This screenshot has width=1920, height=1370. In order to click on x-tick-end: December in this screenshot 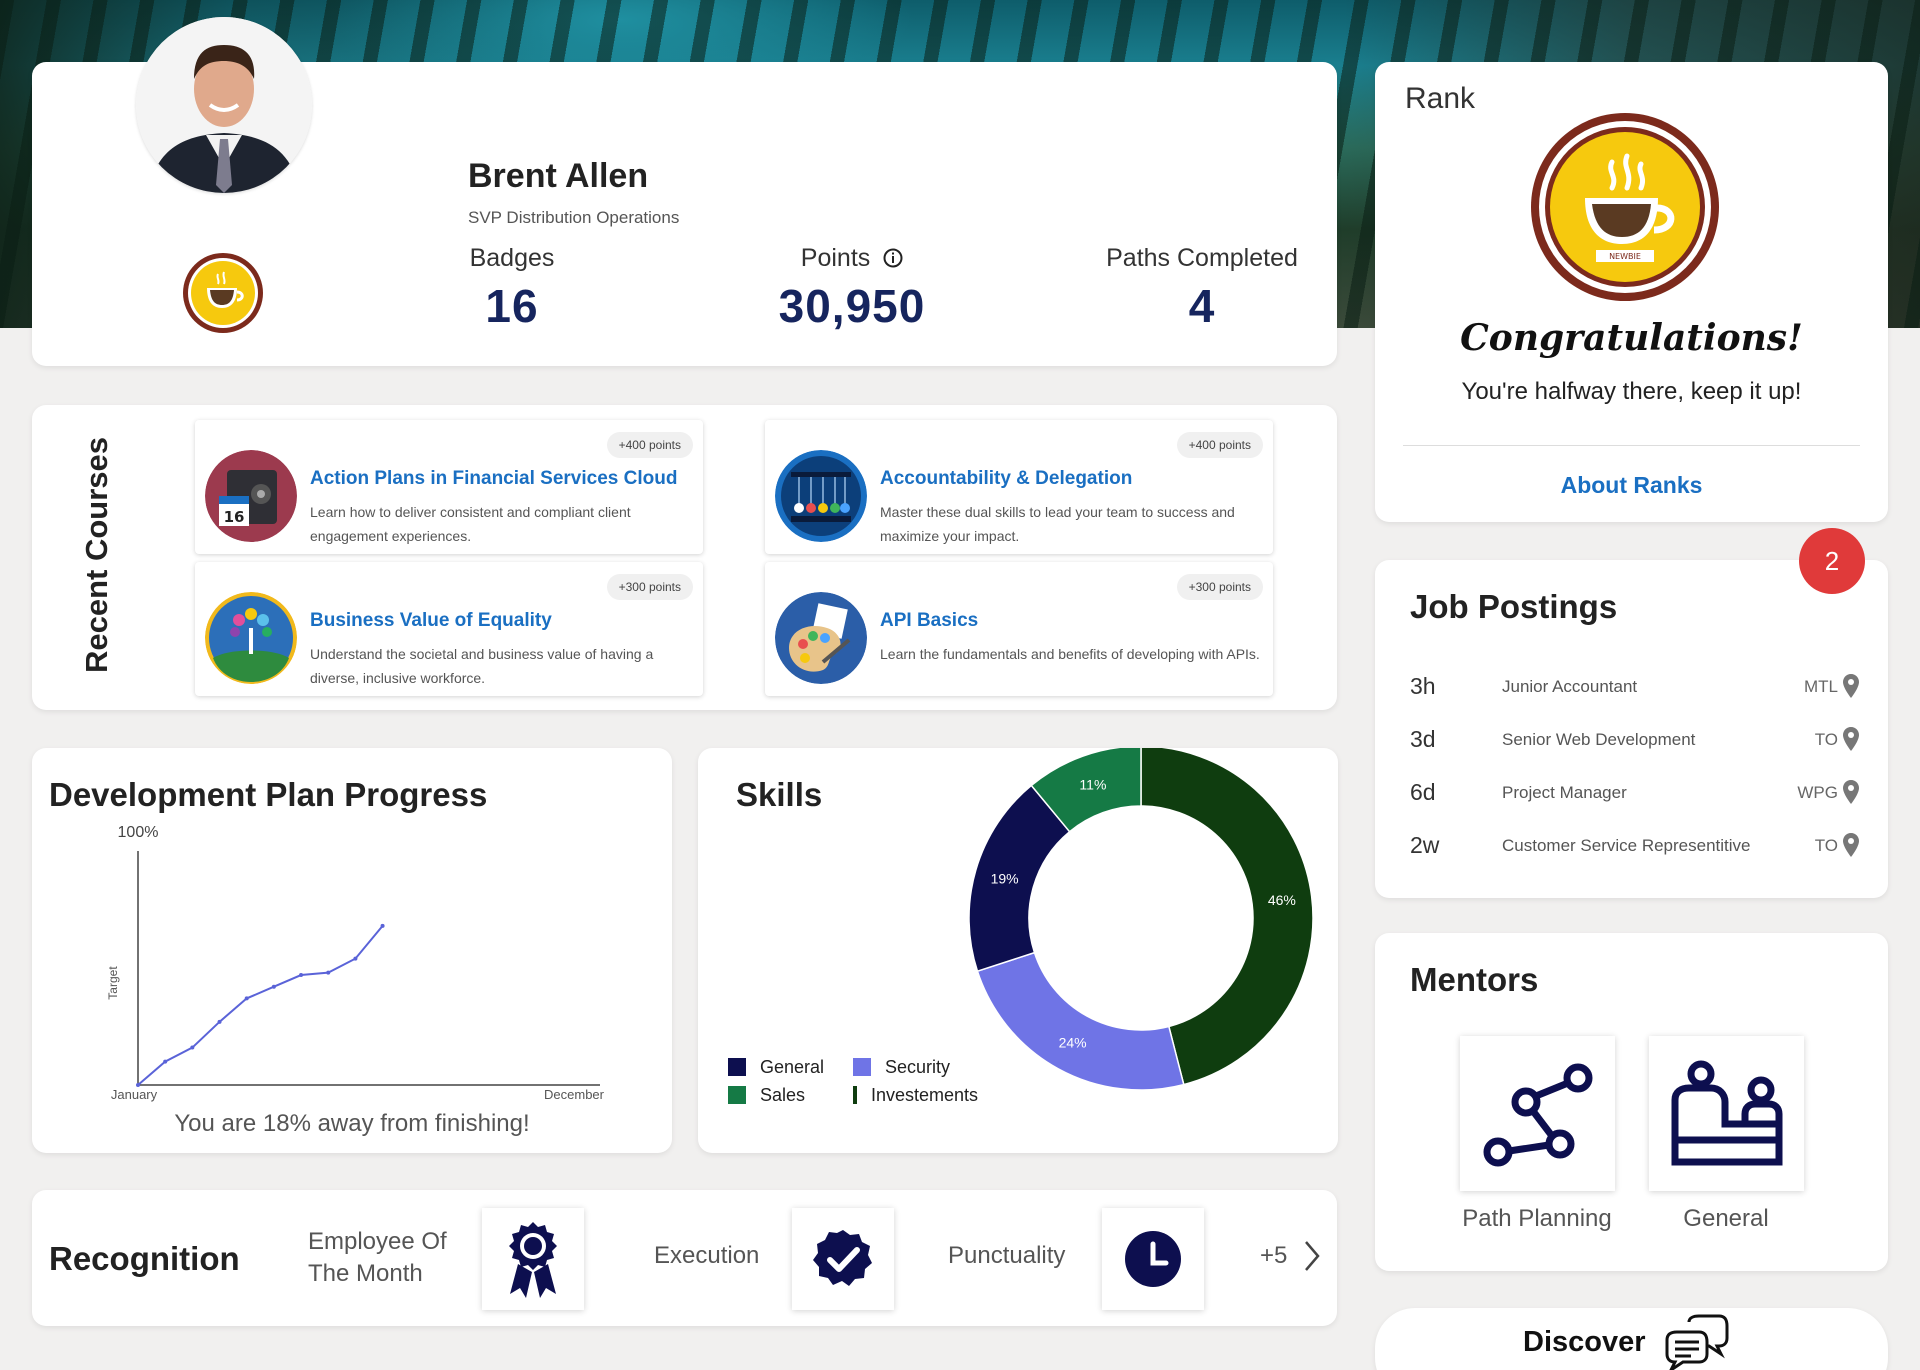, I will do `click(574, 1094)`.